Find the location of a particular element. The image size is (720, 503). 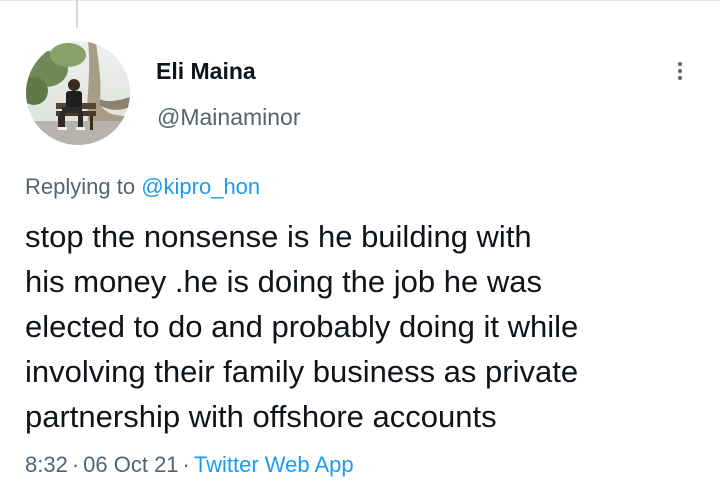

avatar is located at coordinates (78, 93).